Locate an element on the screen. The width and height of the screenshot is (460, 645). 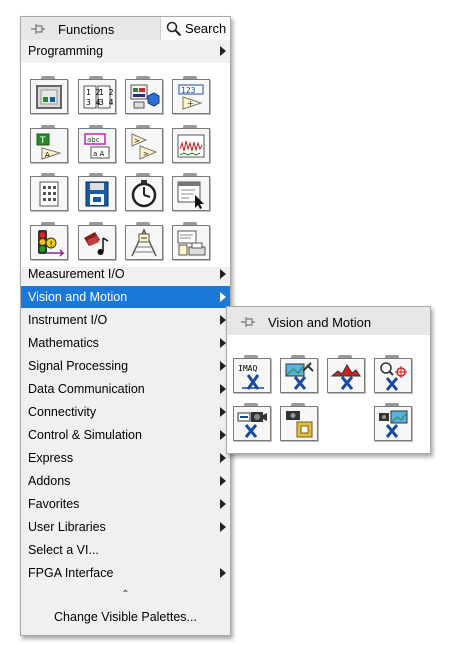
array-icon: 1 2 1 2 3 4 3 4 is located at coordinates (97, 95).